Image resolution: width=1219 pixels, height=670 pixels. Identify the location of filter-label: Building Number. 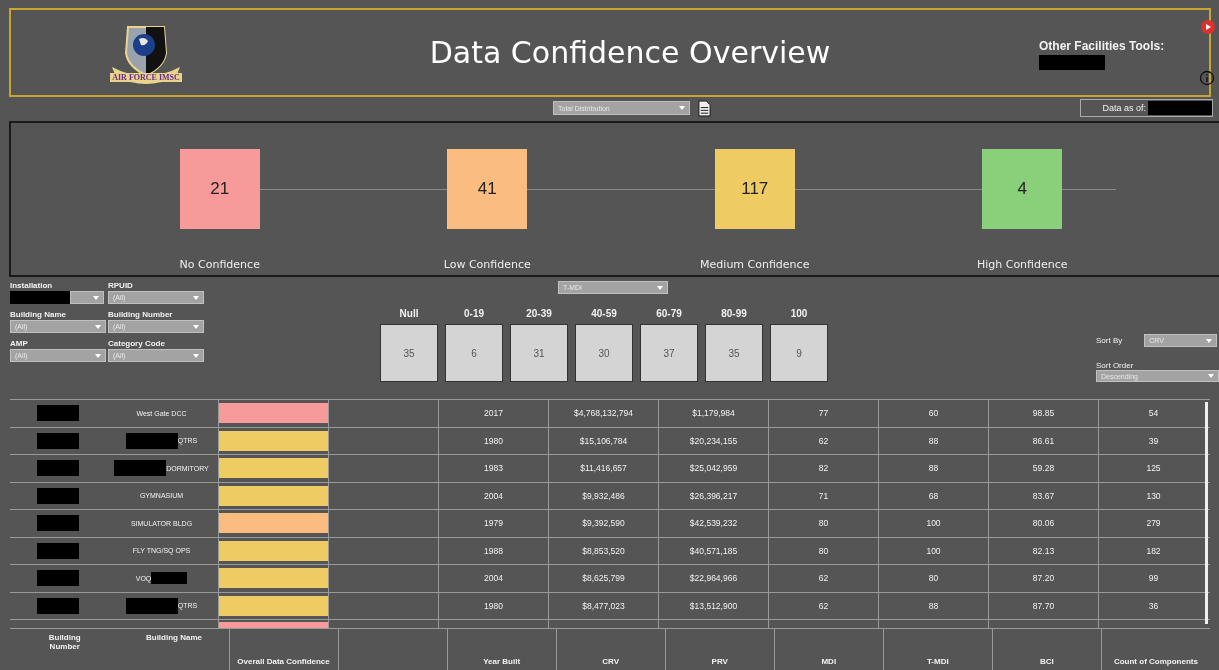
(141, 314).